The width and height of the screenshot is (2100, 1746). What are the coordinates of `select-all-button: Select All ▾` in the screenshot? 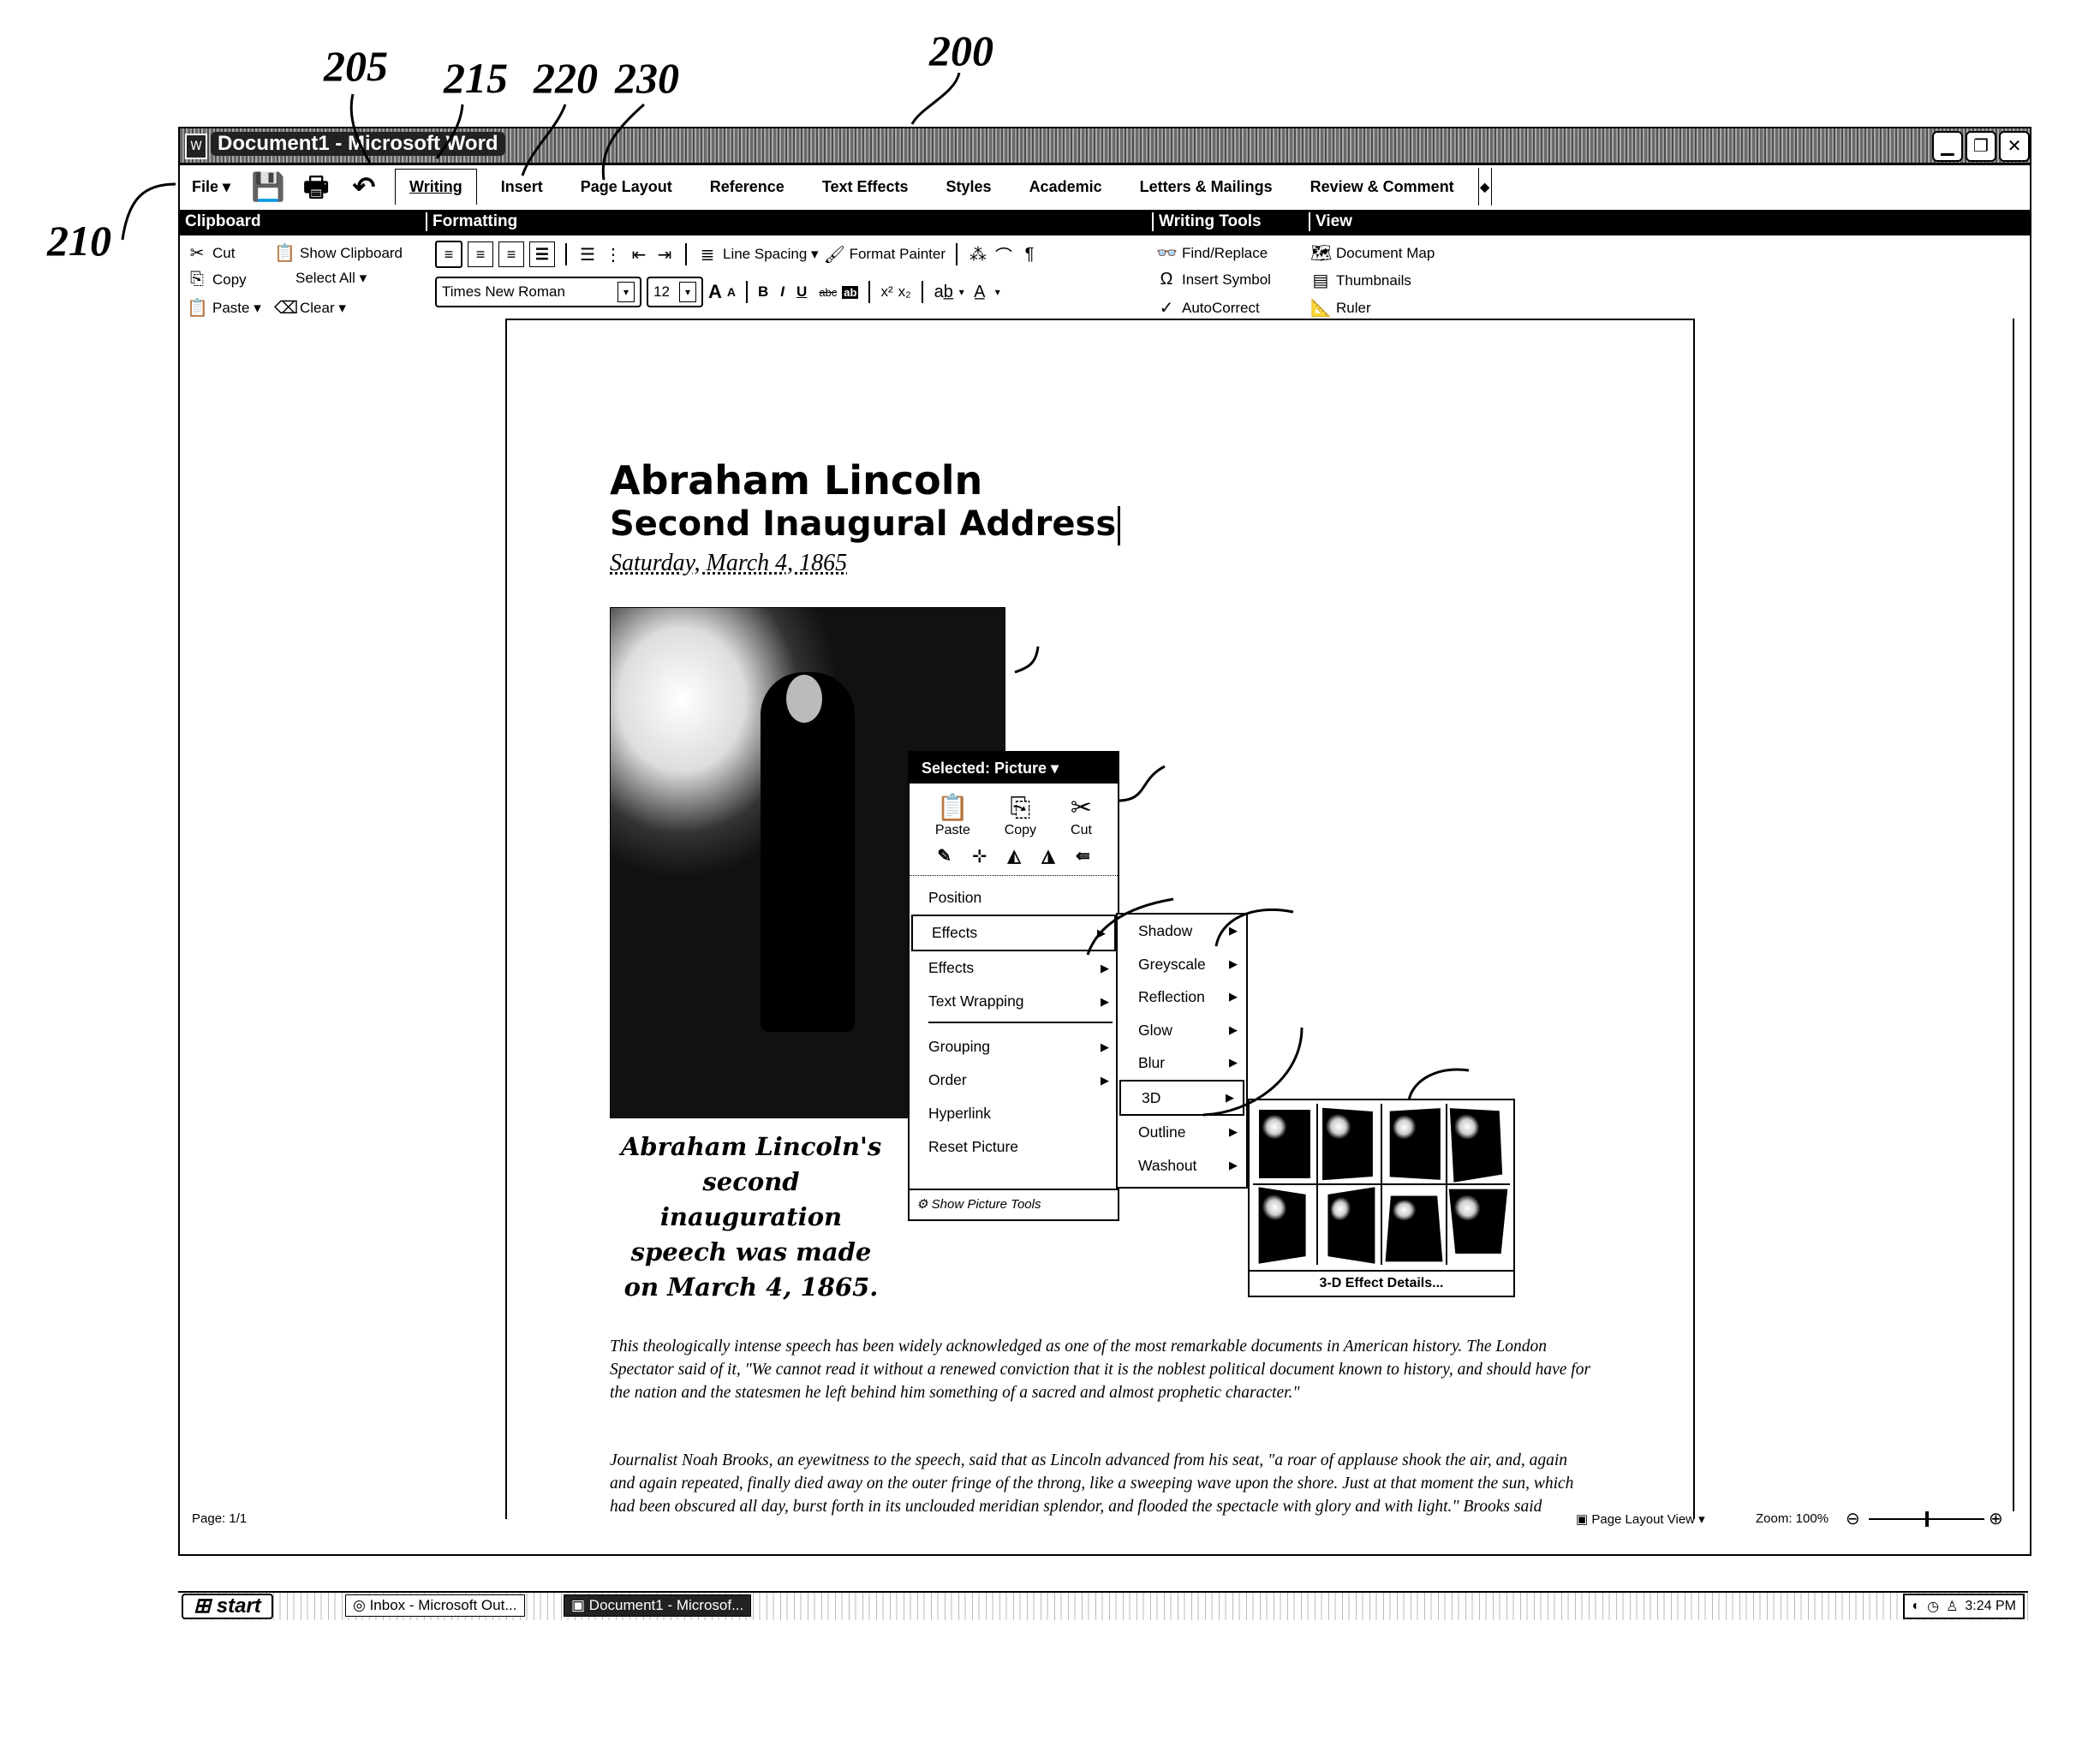 It's located at (331, 278).